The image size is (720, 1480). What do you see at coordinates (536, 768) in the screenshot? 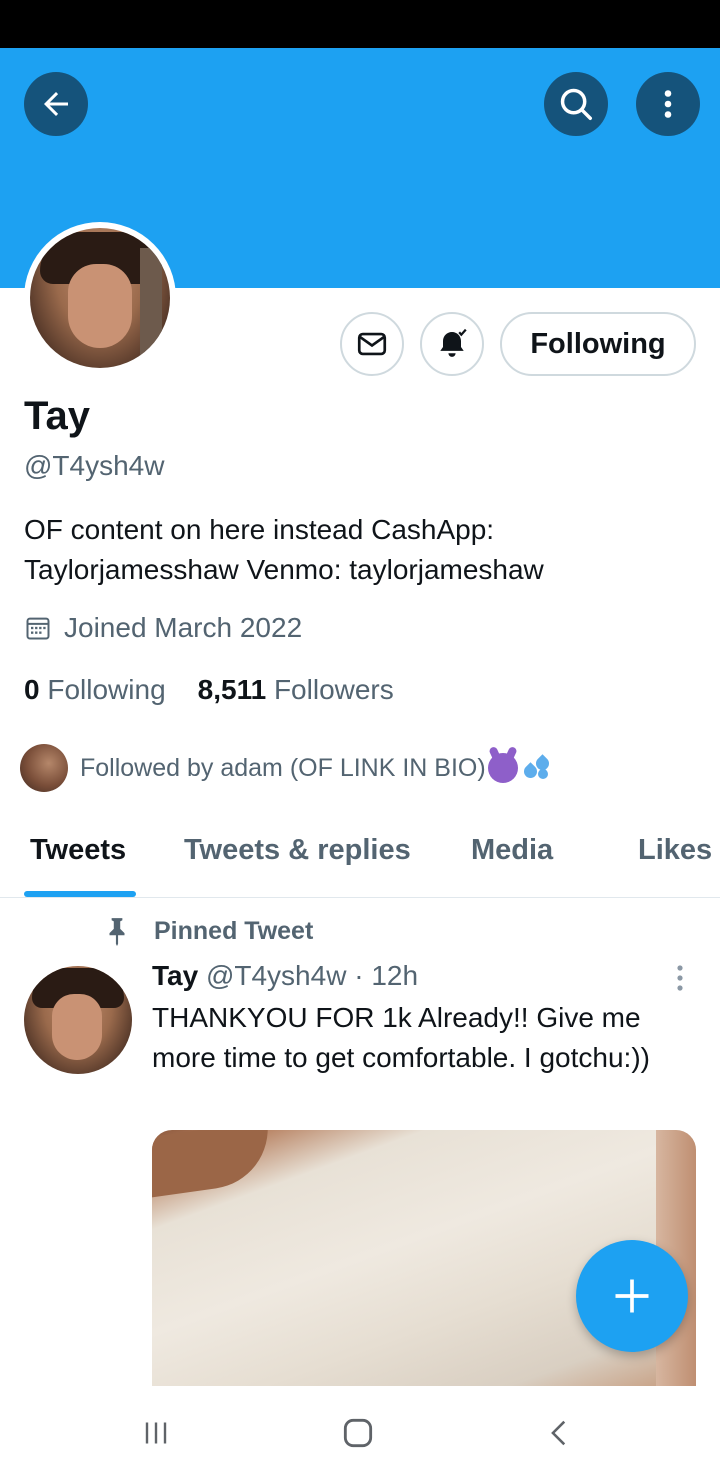
I see `sweat-droplets-emoji-icon` at bounding box center [536, 768].